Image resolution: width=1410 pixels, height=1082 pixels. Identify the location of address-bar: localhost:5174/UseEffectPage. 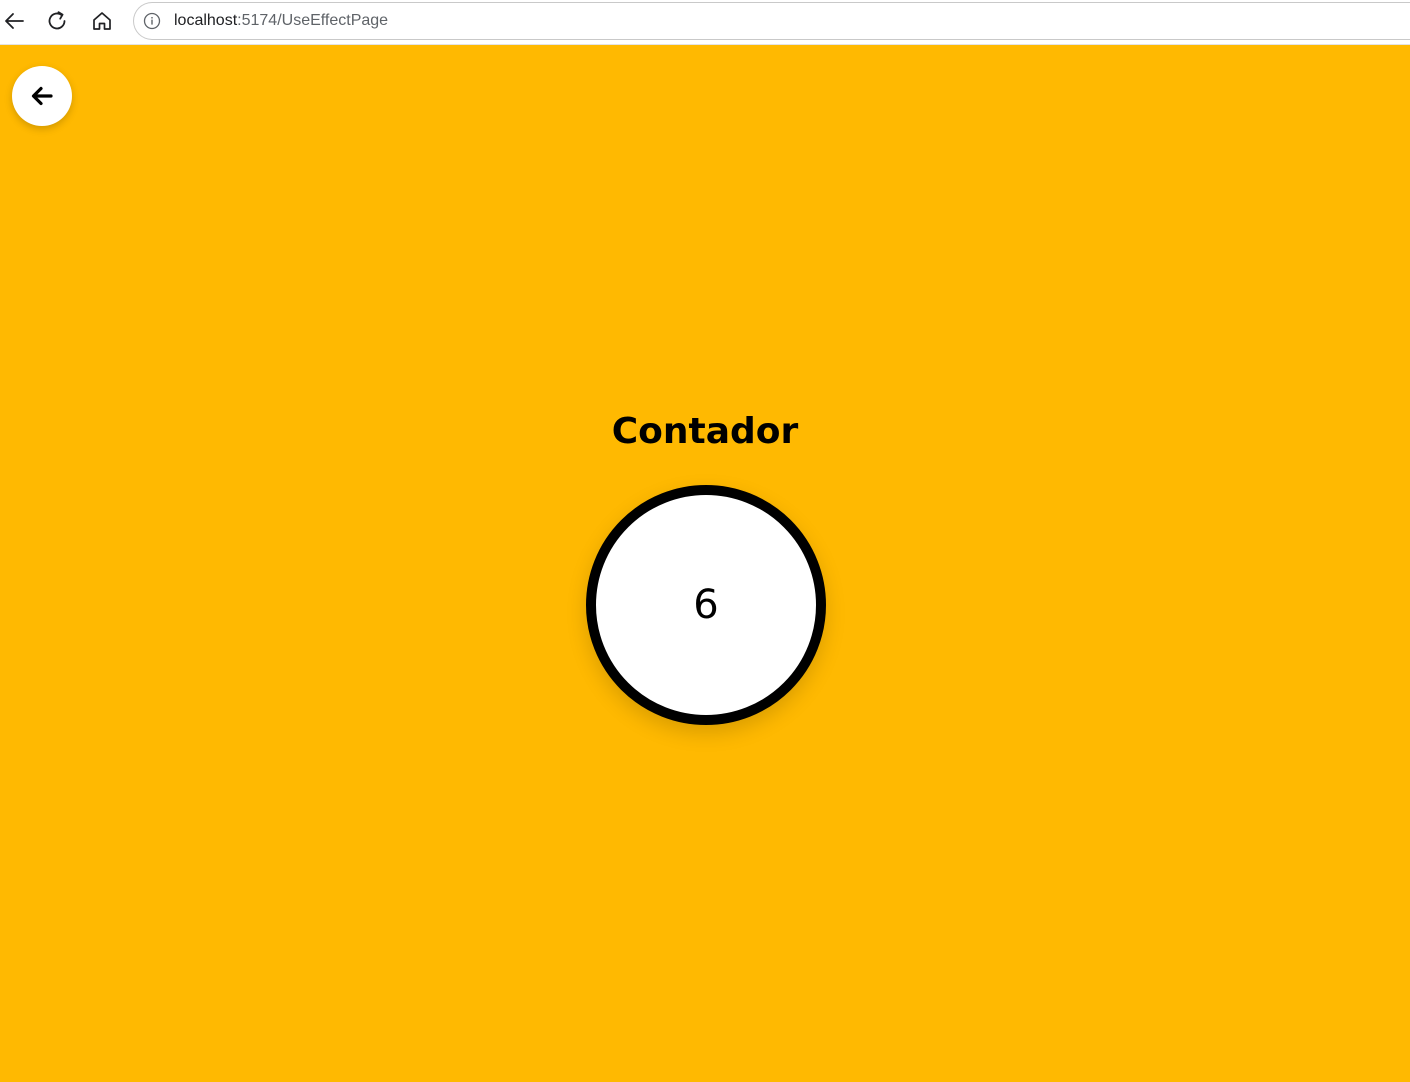
(771, 21).